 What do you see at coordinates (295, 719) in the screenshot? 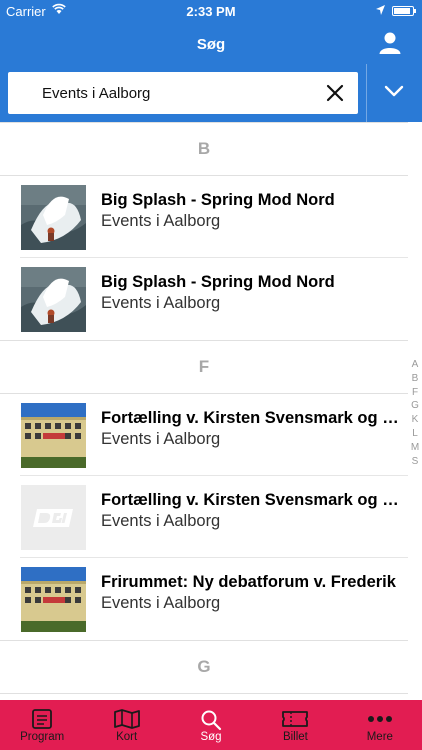
I see `ticket-icon` at bounding box center [295, 719].